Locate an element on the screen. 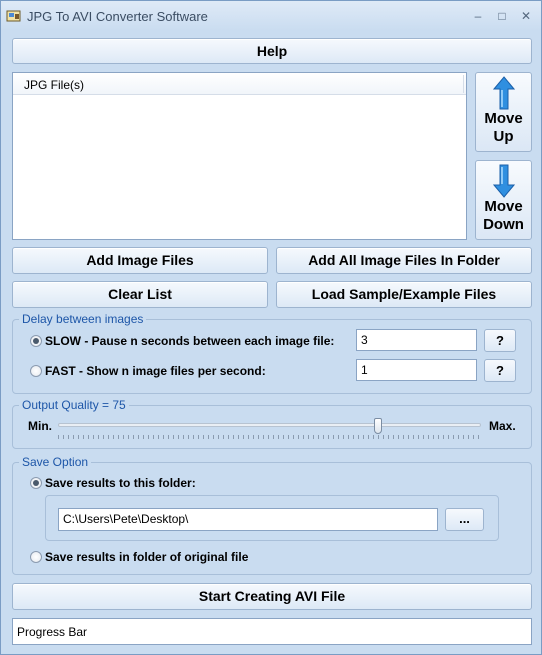 This screenshot has height=655, width=542. slow-help-button: ? is located at coordinates (500, 340).